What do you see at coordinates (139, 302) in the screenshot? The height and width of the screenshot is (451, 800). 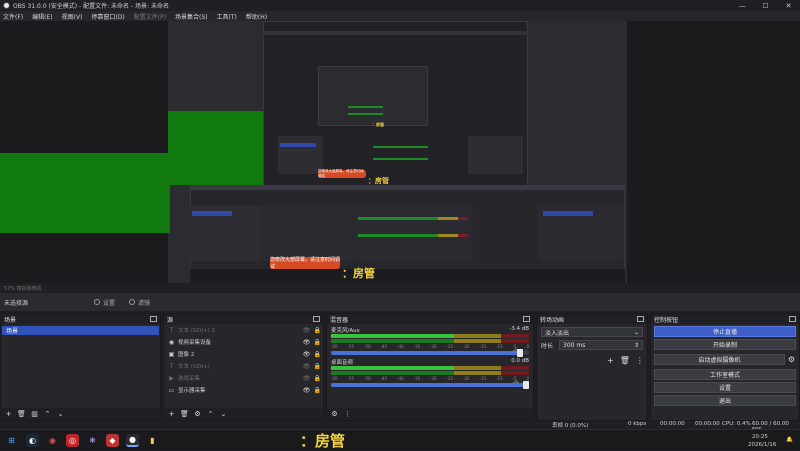 I see `filters-button: 滤镜` at bounding box center [139, 302].